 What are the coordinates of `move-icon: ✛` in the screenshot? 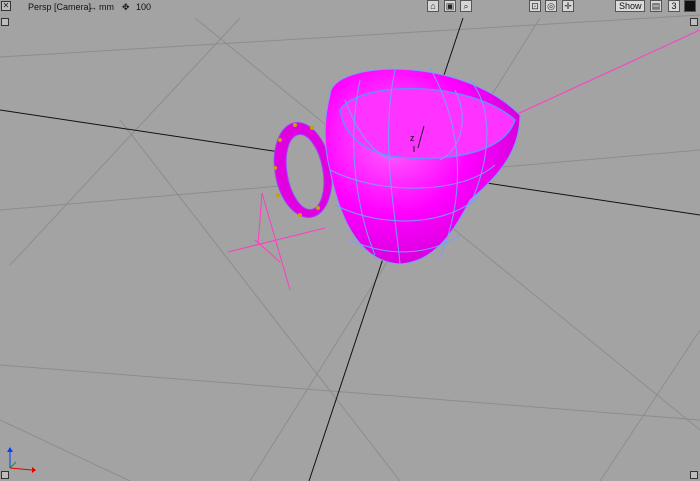 It's located at (568, 6).